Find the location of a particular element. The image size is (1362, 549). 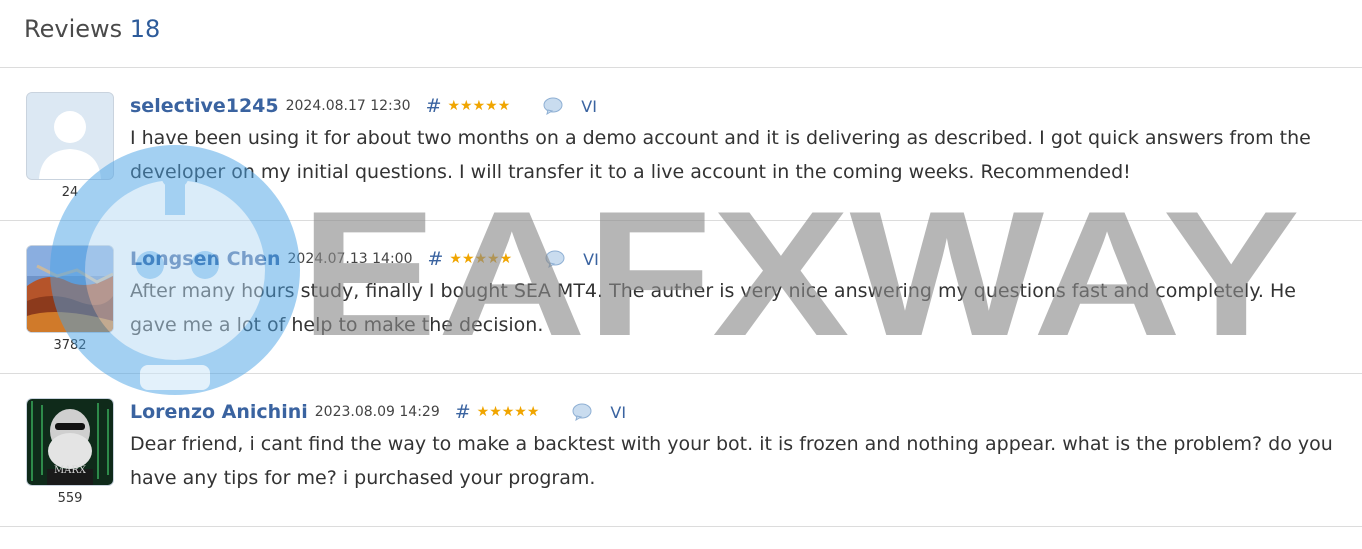

user-rating-count: 3782 is located at coordinates (70, 345).